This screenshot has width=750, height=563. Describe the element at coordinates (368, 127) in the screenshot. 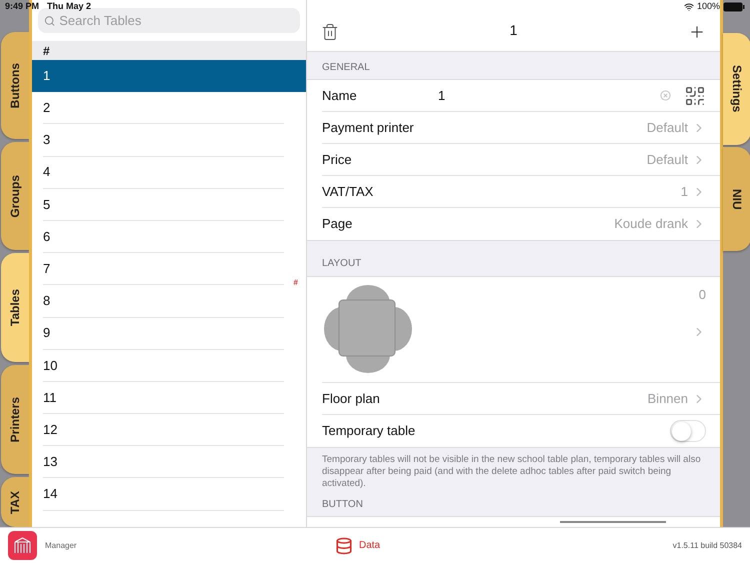

I see `row-label: Payment printer` at that location.